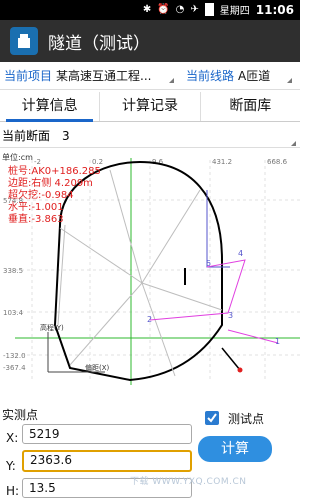 This screenshot has width=320, height=500. I want to click on alarm-icon: ⏰, so click(163, 9).